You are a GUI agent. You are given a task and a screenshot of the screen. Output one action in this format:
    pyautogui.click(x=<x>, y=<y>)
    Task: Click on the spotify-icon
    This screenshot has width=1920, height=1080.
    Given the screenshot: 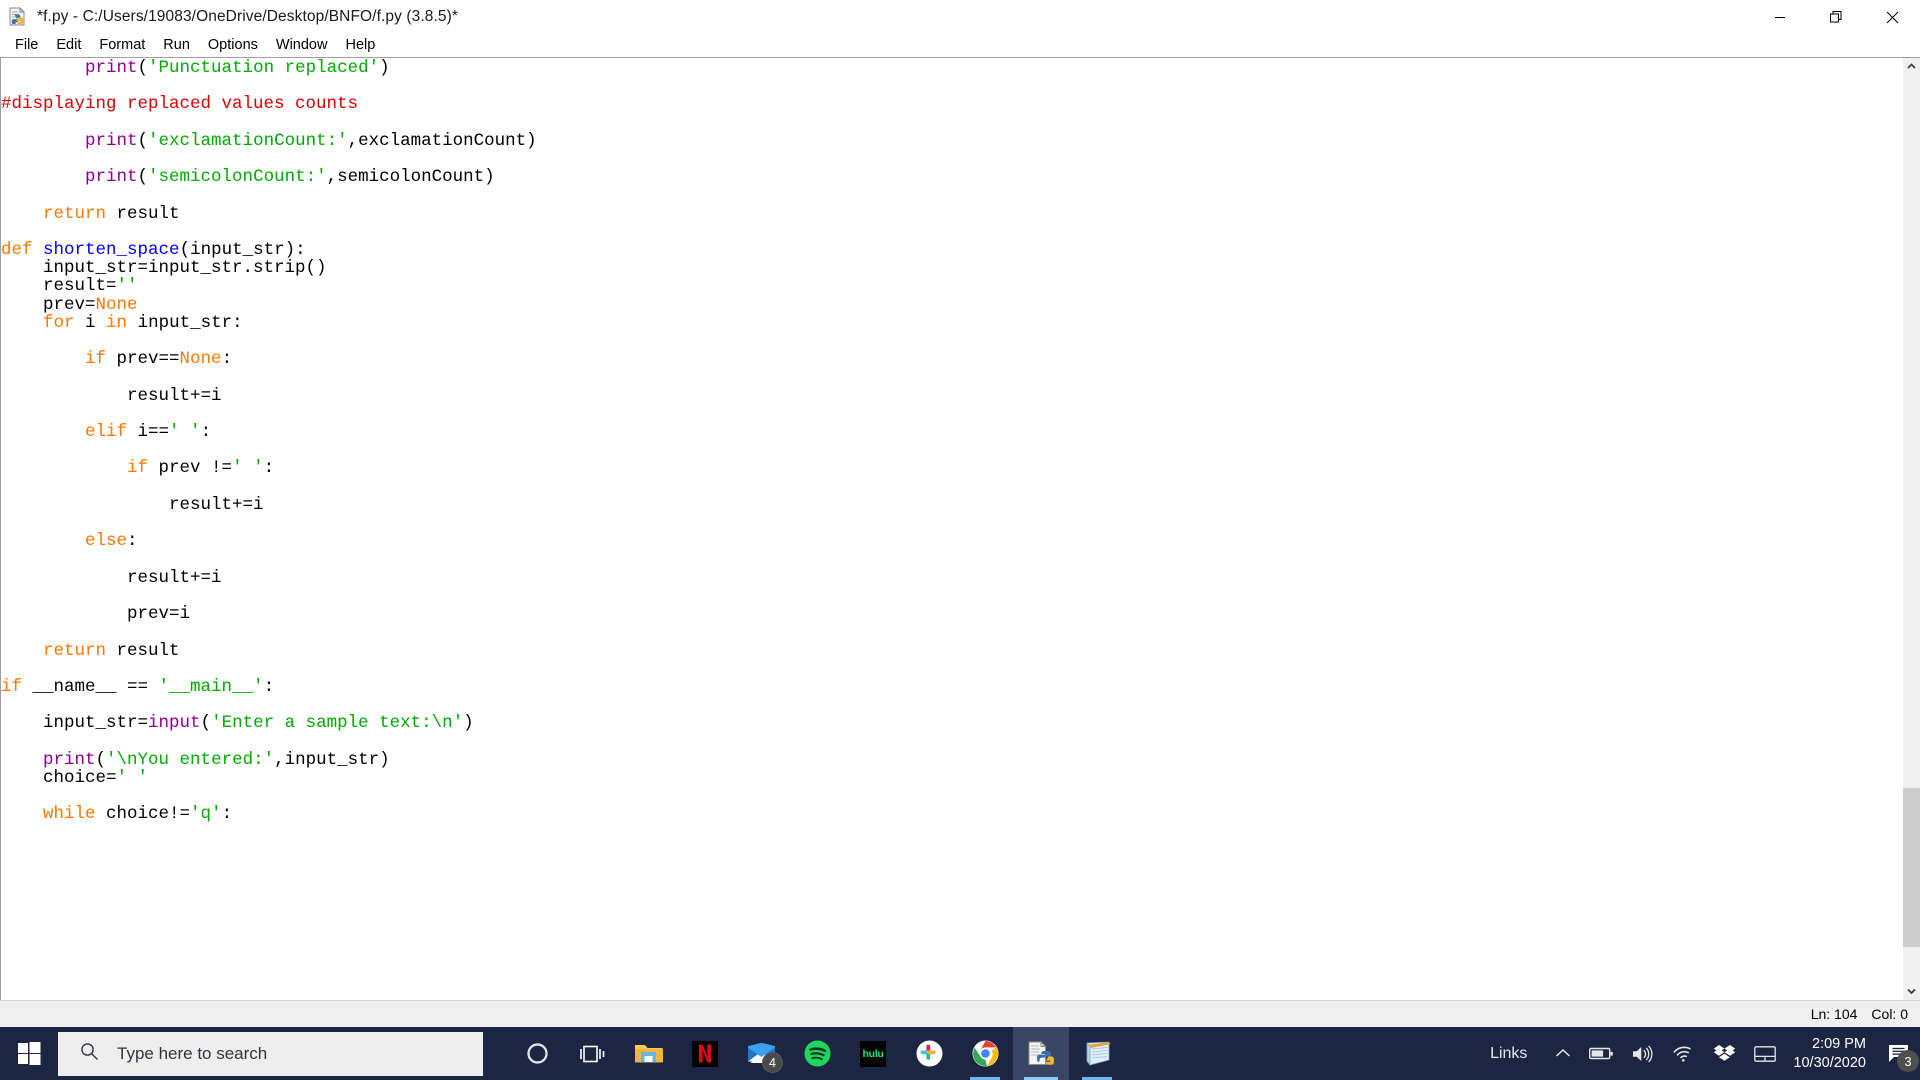 What is the action you would take?
    pyautogui.click(x=817, y=1053)
    